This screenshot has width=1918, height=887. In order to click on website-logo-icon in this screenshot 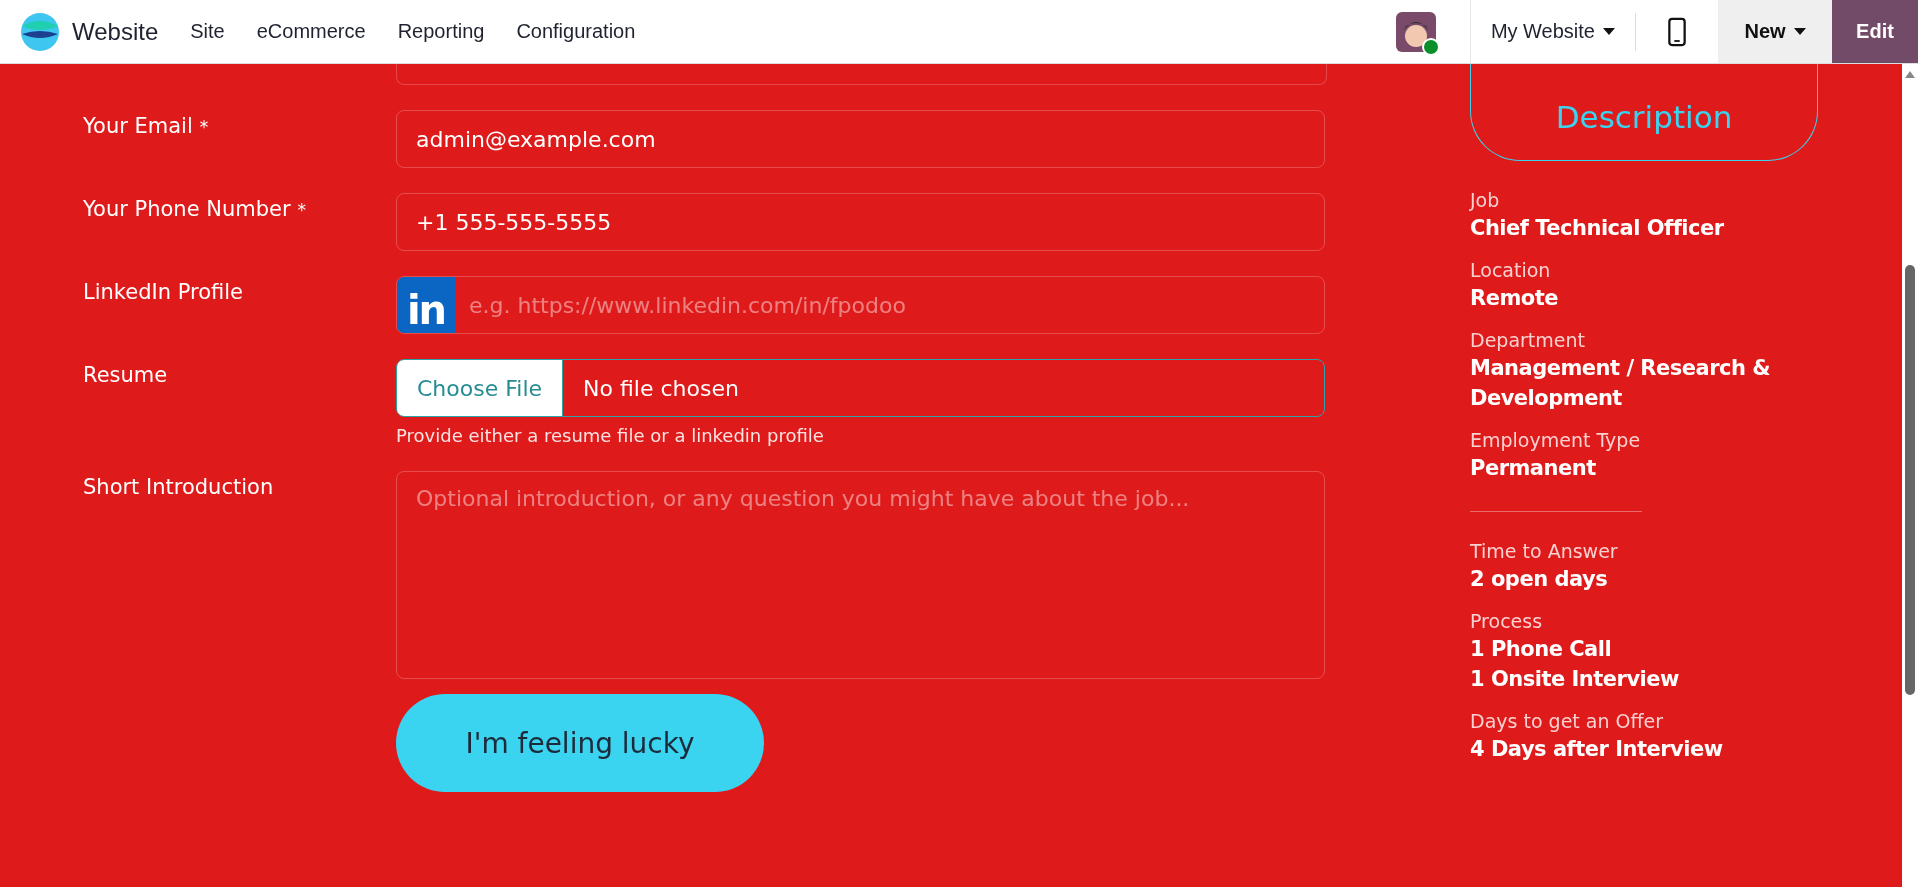, I will do `click(40, 31)`.